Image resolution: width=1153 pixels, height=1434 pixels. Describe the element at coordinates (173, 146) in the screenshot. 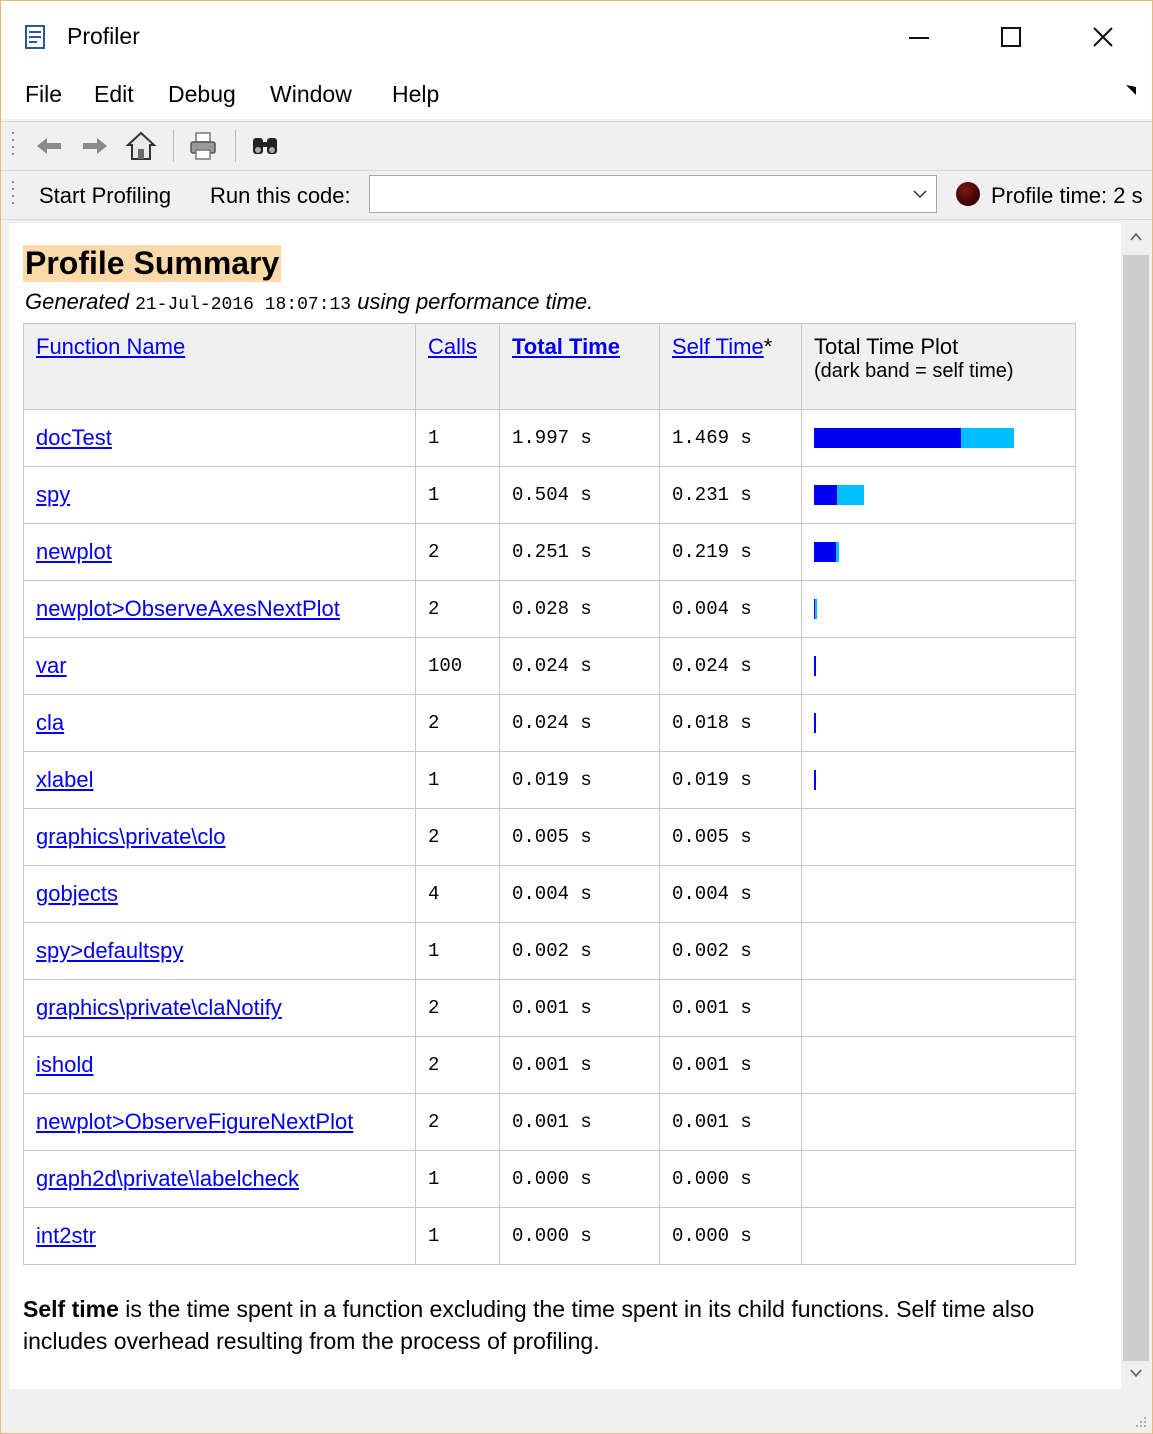

I see `toolbar-separator` at that location.